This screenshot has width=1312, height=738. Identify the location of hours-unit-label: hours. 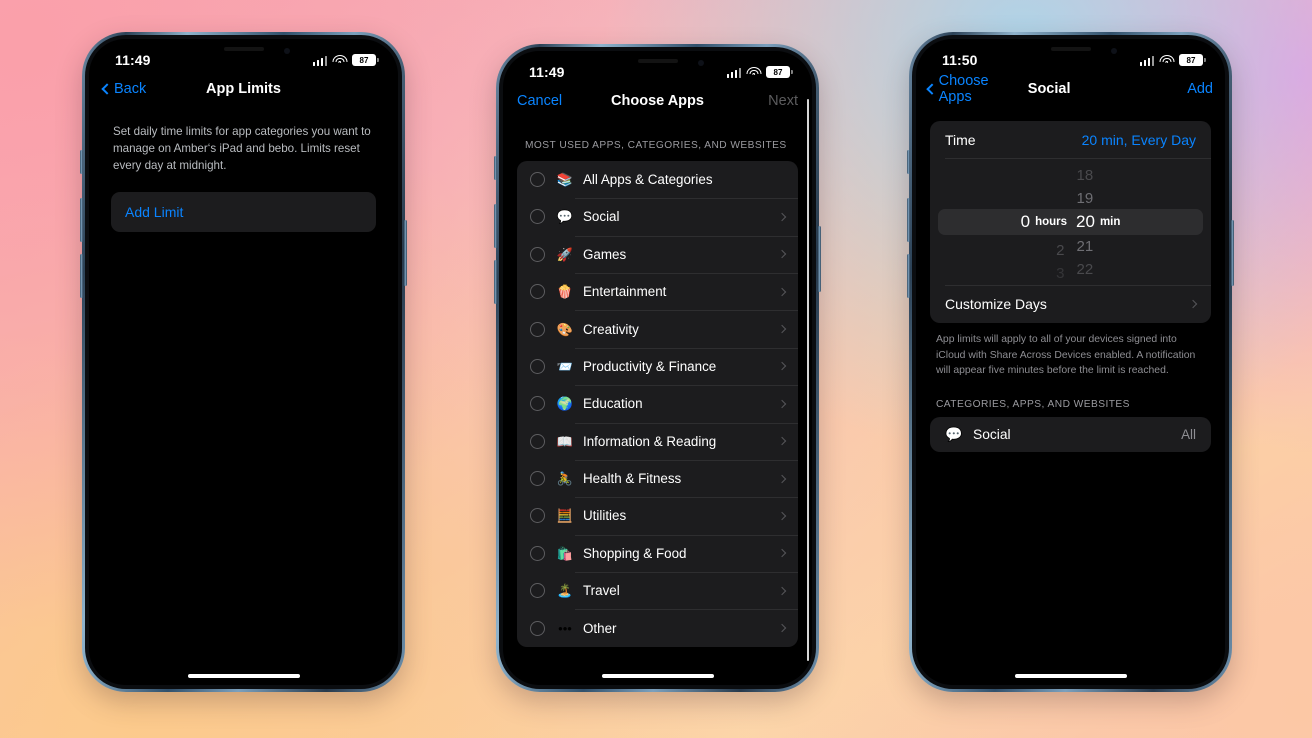
(1051, 222).